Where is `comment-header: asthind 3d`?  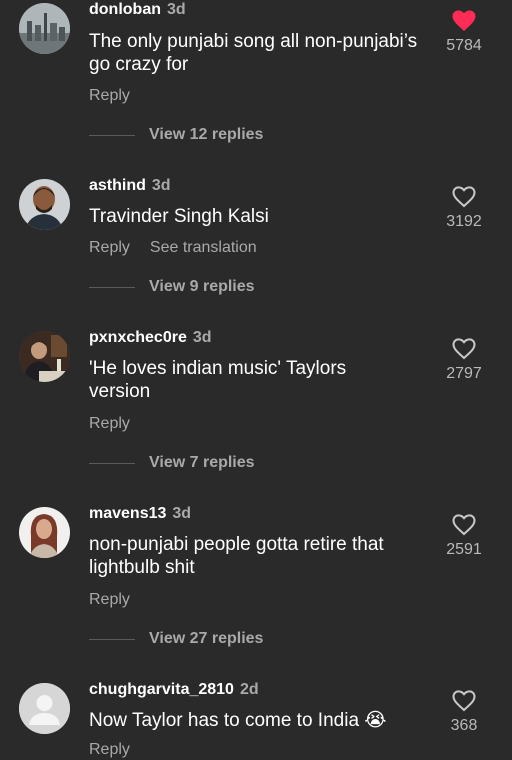 comment-header: asthind 3d is located at coordinates (130, 186).